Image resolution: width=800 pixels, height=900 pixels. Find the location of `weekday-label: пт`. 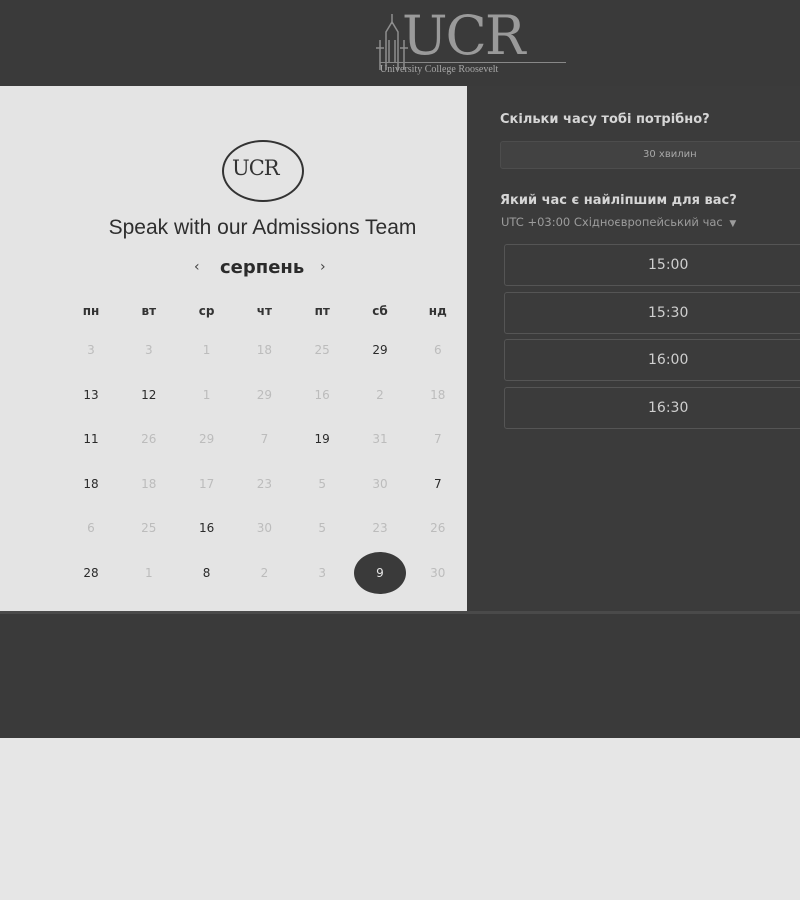

weekday-label: пт is located at coordinates (322, 311).